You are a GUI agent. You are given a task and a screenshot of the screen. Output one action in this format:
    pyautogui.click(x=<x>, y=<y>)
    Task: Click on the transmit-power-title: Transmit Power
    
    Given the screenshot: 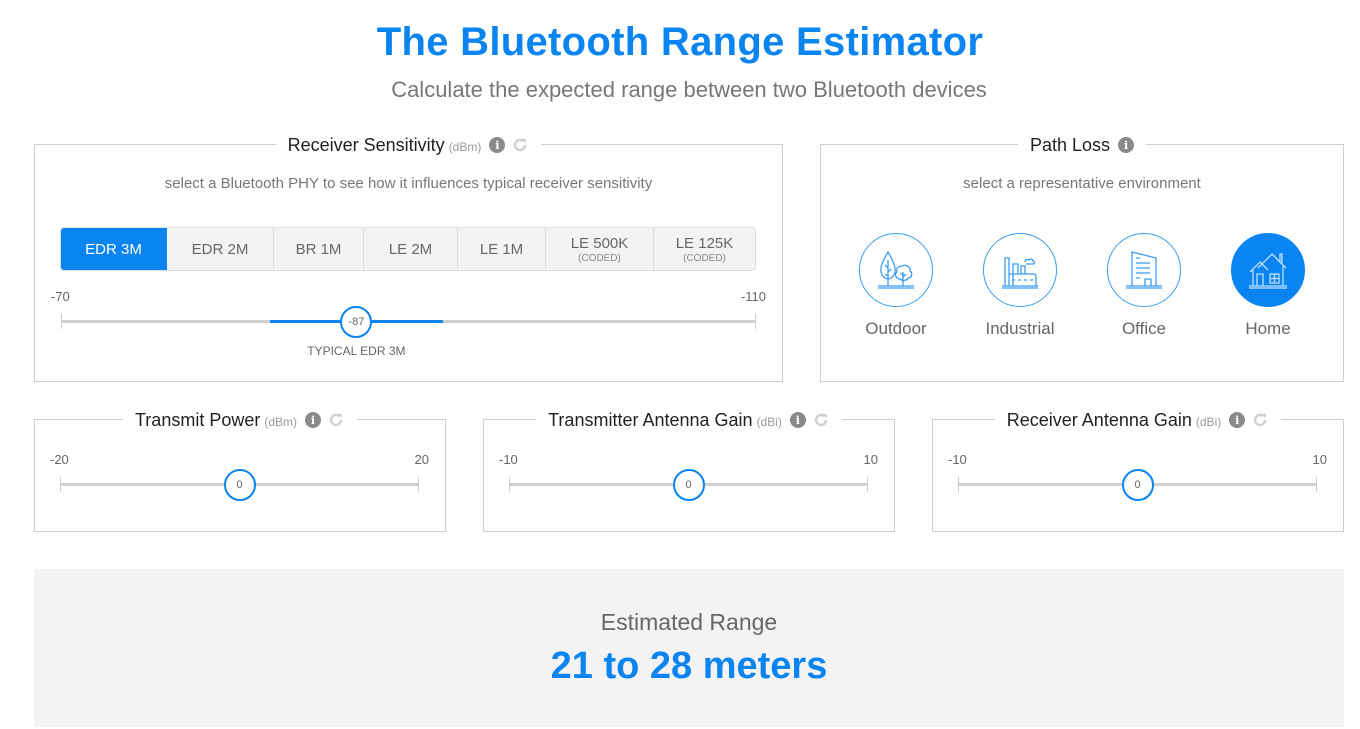 What is the action you would take?
    pyautogui.click(x=197, y=419)
    